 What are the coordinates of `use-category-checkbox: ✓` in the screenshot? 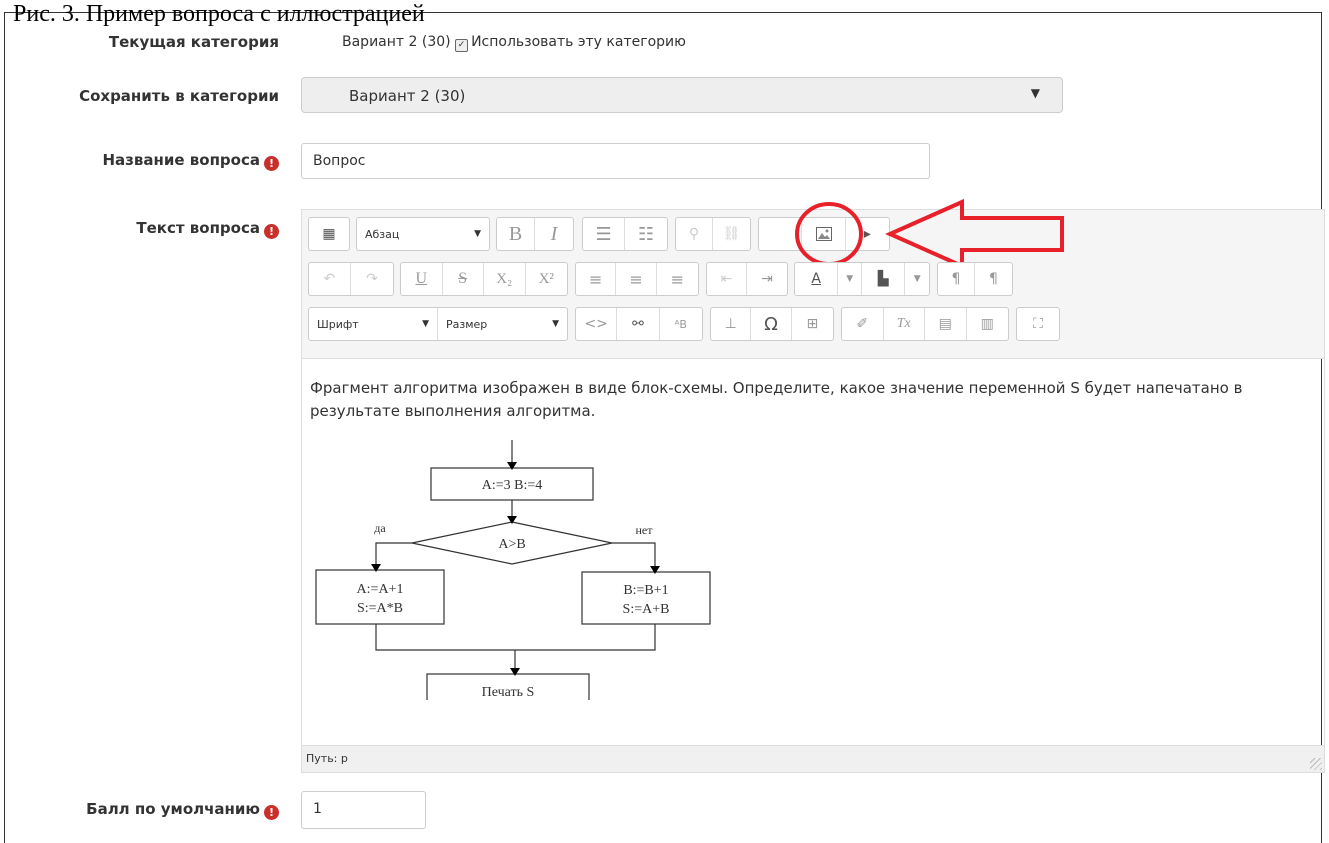 It's located at (462, 45).